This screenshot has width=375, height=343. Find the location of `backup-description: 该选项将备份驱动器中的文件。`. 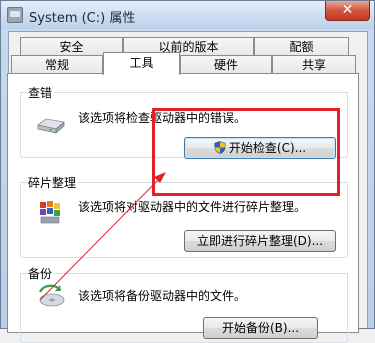

backup-description: 该选项将备份驱动器中的文件。 is located at coordinates (162, 296).